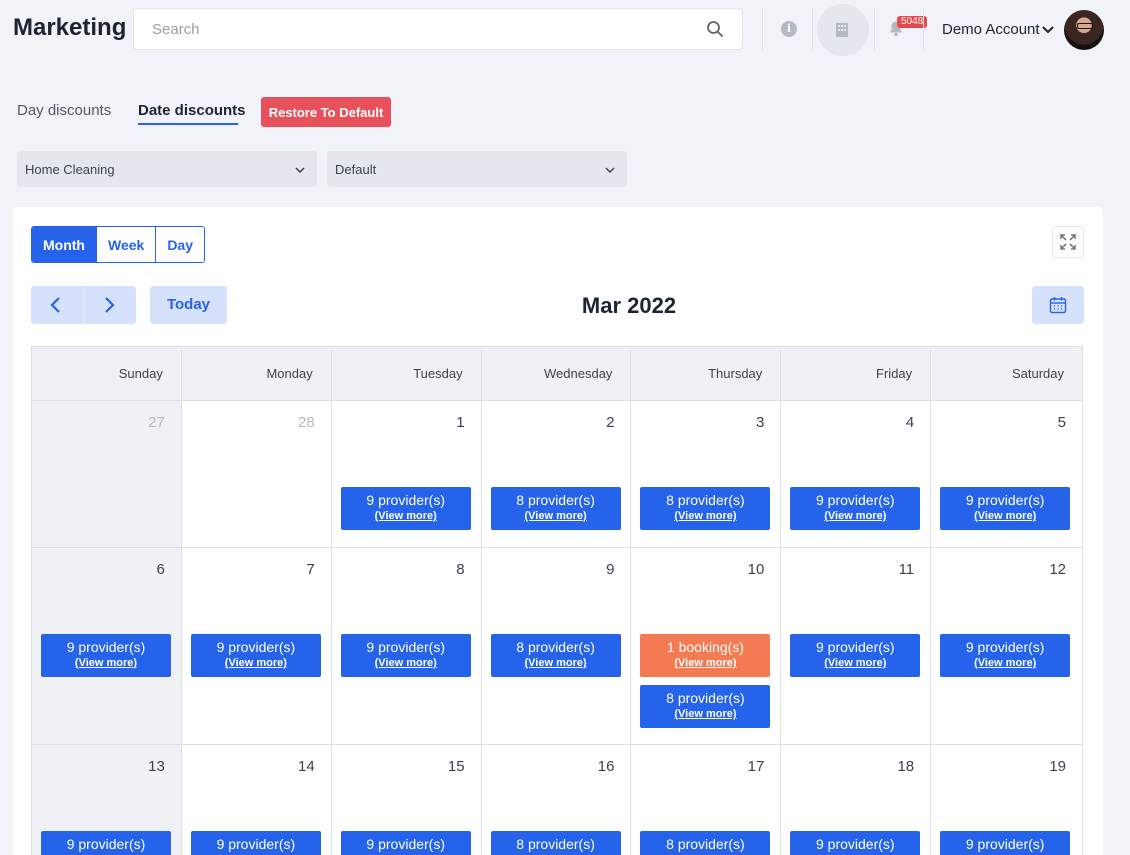 Image resolution: width=1130 pixels, height=855 pixels. What do you see at coordinates (991, 29) in the screenshot?
I see `account-name: Demo Account` at bounding box center [991, 29].